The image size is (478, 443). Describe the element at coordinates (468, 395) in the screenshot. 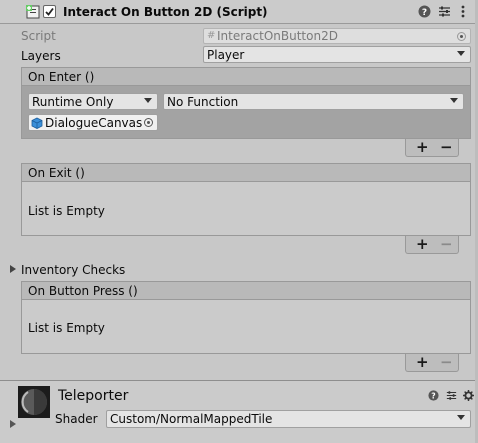

I see `settings-gear-icon` at that location.